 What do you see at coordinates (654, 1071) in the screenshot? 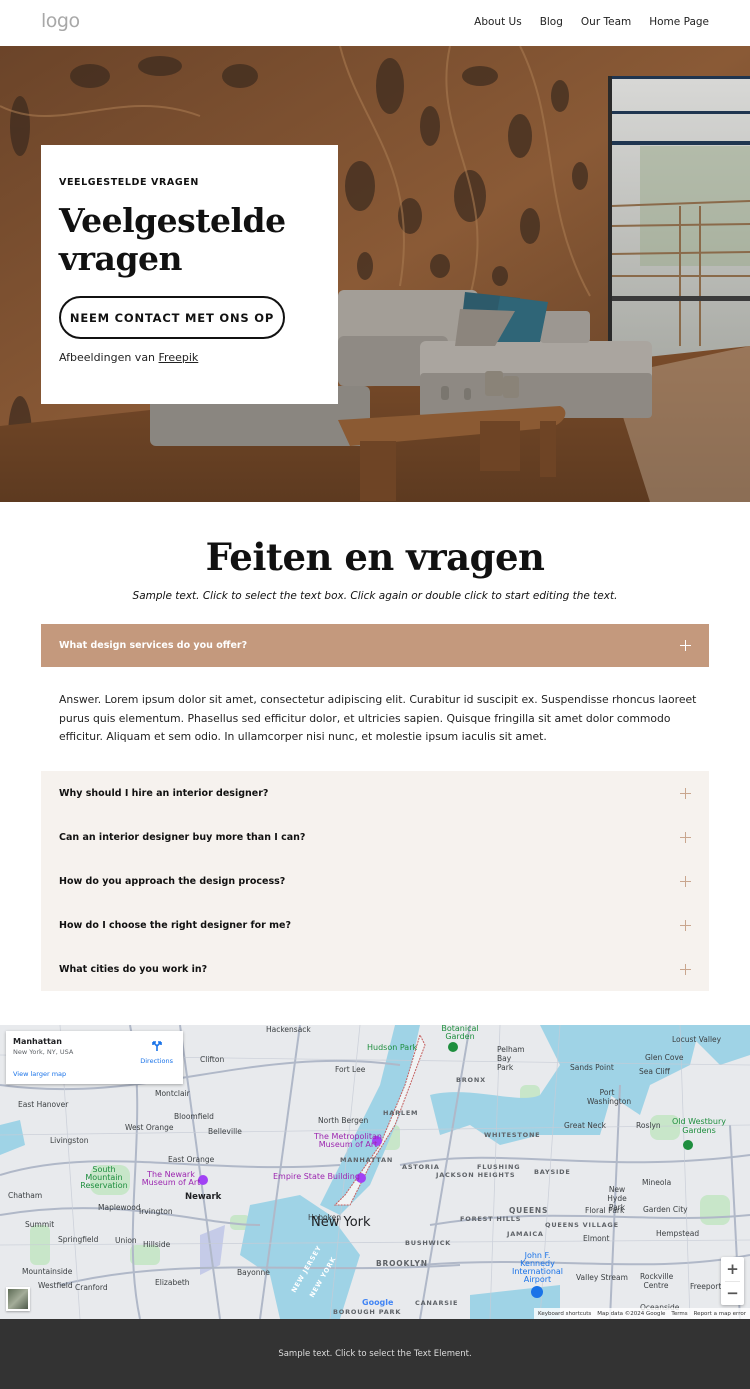
I see `map-label: Sea Cliff` at bounding box center [654, 1071].